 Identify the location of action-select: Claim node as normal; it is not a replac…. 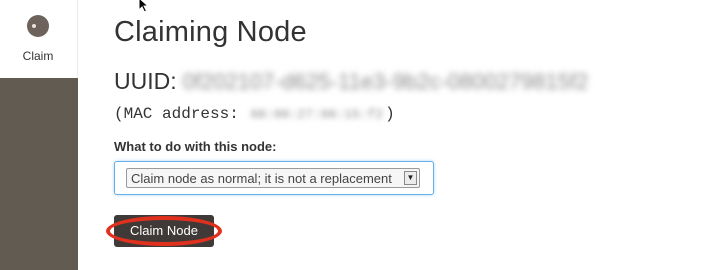
(273, 178).